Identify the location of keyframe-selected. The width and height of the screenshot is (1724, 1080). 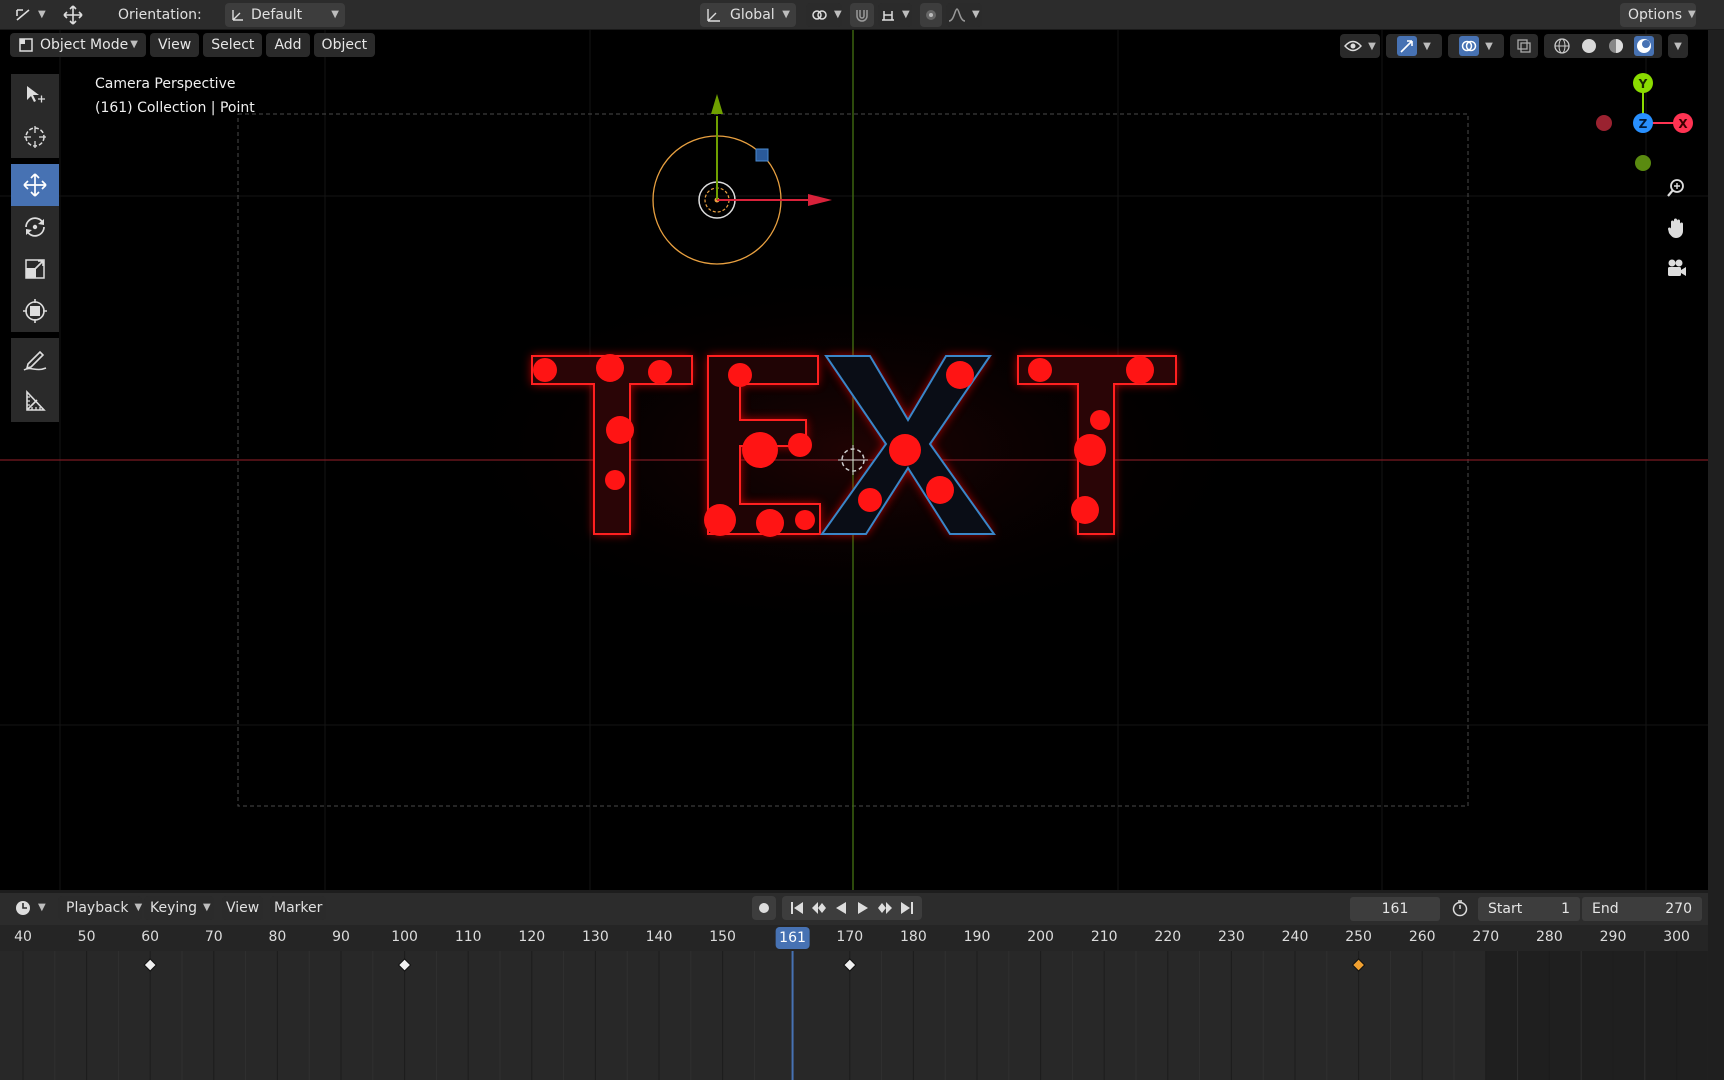
(1358, 965).